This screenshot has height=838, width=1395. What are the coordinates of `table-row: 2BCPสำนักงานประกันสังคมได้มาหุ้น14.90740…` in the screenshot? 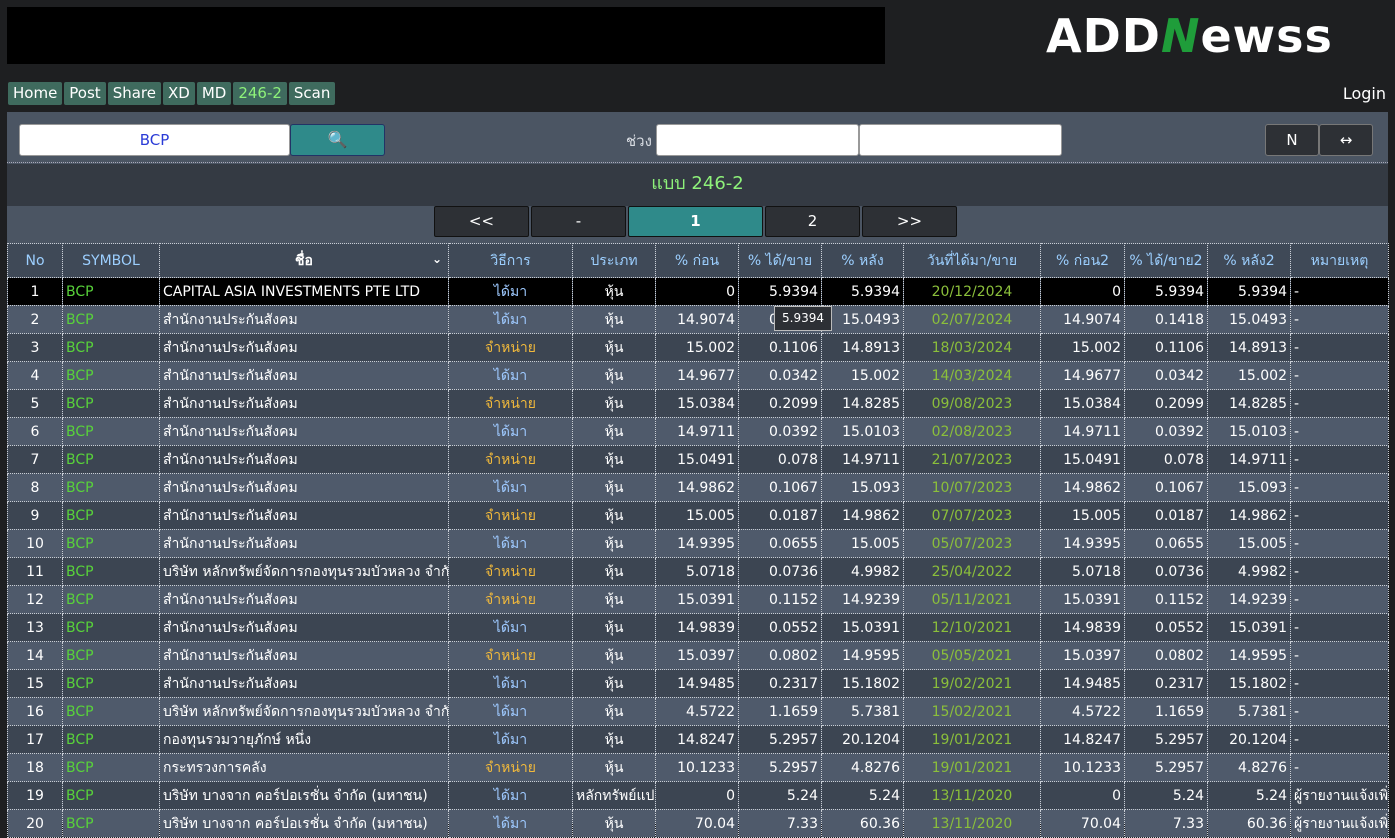 It's located at (698, 319).